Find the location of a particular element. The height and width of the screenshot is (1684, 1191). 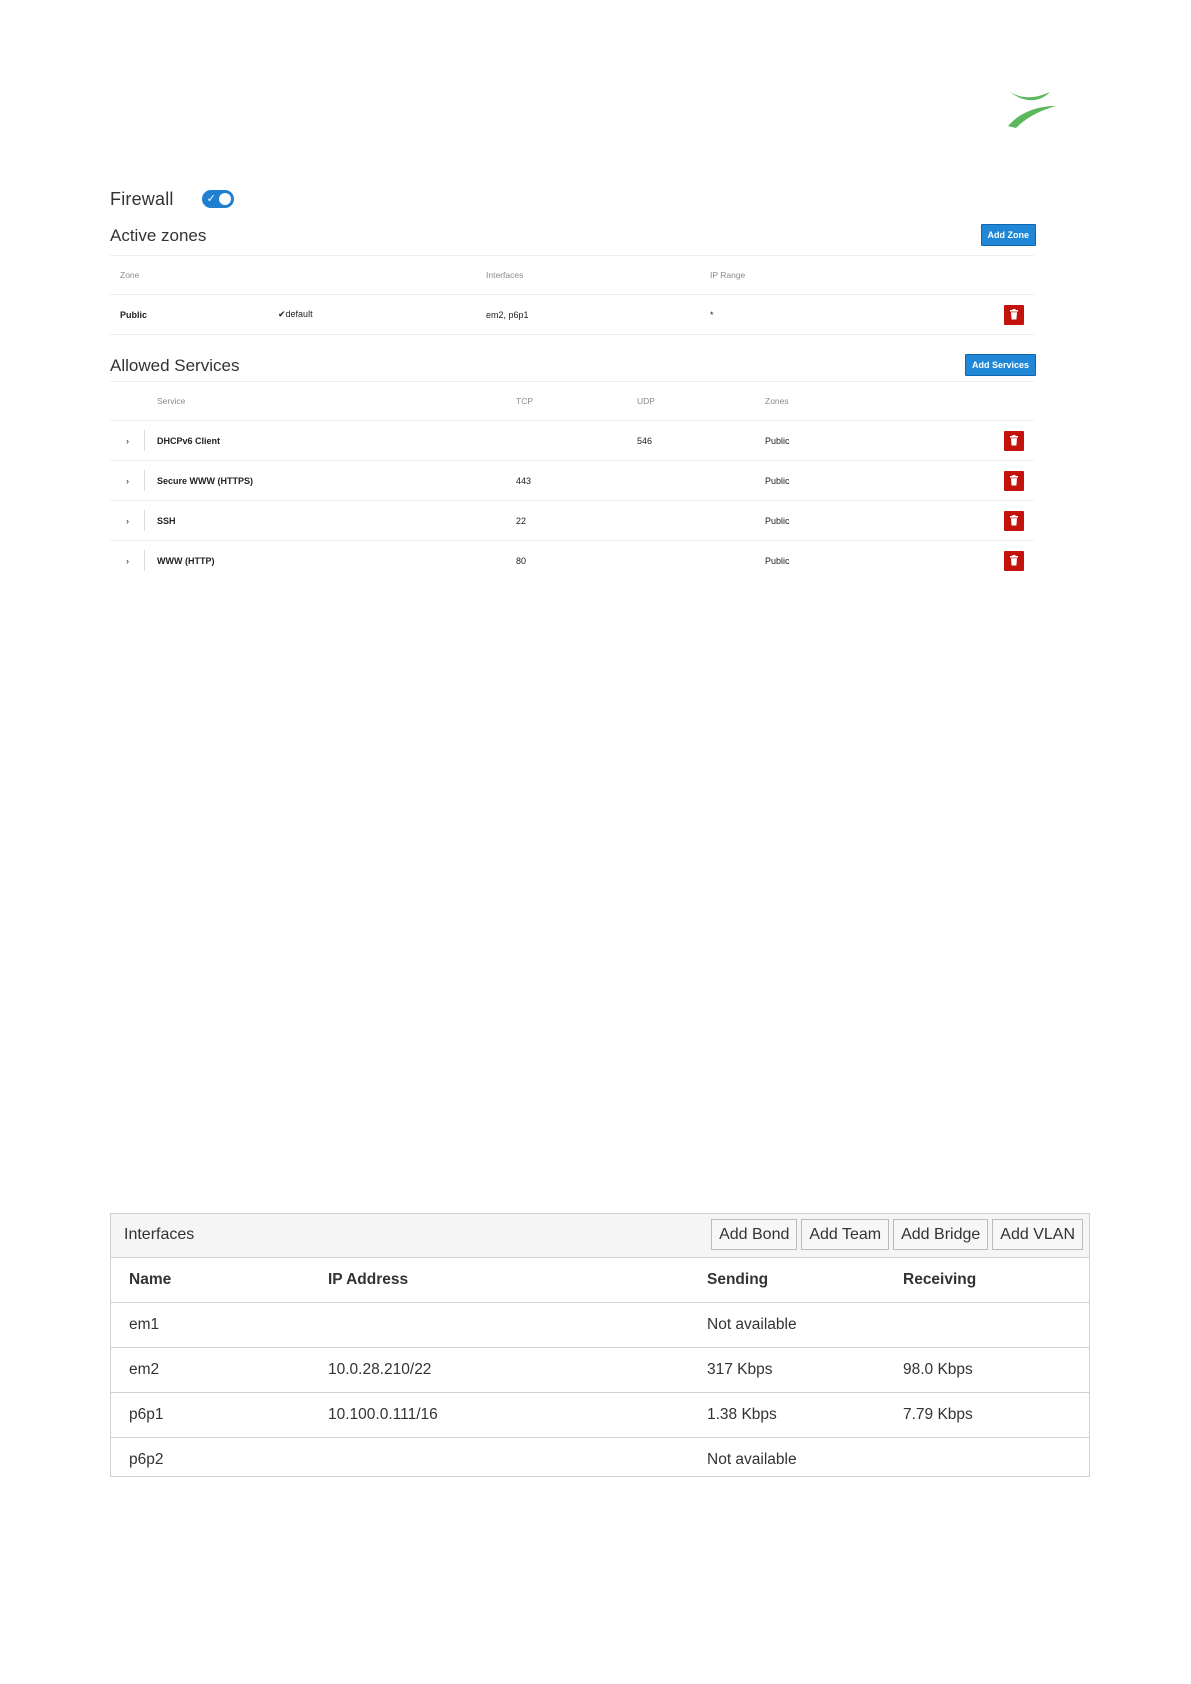

zone-name: Public is located at coordinates (134, 314).